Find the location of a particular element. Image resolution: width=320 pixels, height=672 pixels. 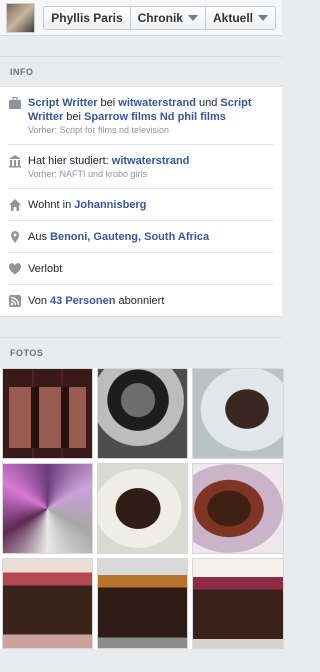

profile-topbar: Phyllis Paris Chronik Aktuell is located at coordinates (141, 18).